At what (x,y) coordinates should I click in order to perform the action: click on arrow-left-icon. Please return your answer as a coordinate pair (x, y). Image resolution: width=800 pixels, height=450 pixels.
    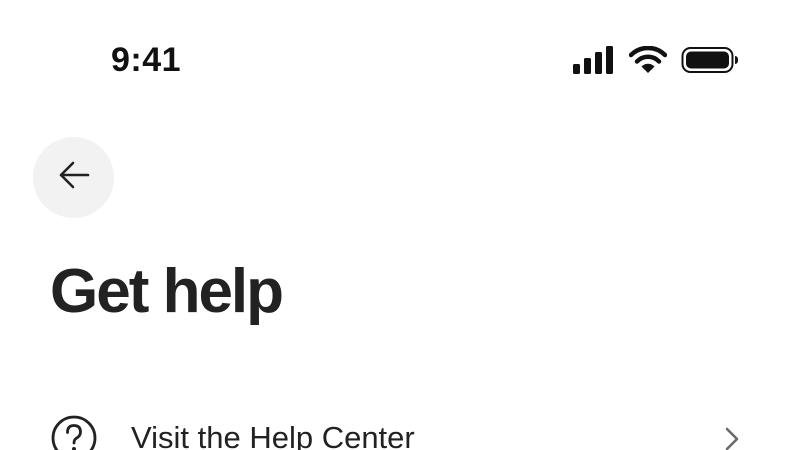
    Looking at the image, I should click on (74, 177).